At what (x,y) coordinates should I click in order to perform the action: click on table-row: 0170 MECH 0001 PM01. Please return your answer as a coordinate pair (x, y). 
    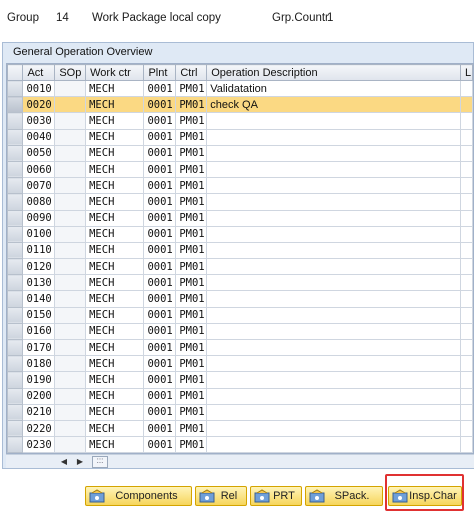
    Looking at the image, I should click on (240, 347).